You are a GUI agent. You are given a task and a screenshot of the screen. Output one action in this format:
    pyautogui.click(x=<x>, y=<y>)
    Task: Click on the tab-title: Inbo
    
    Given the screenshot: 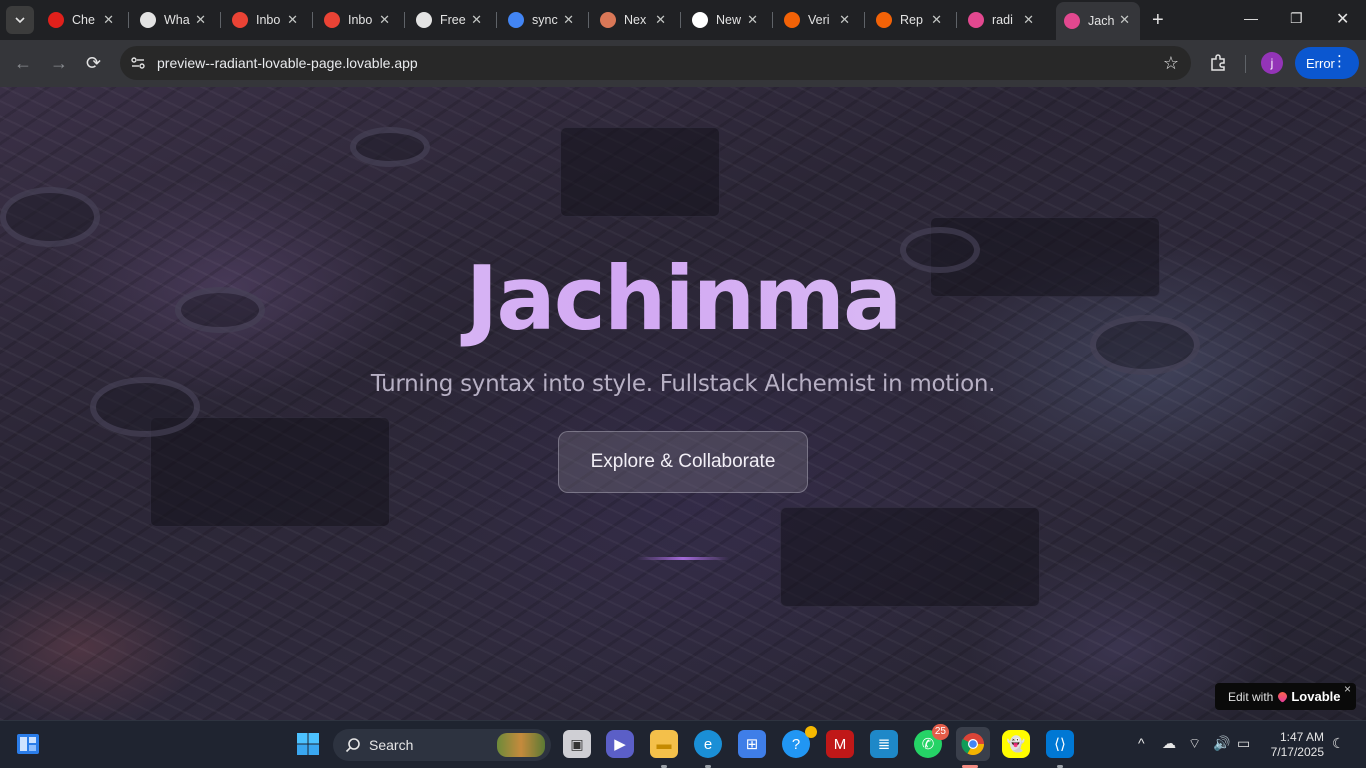 What is the action you would take?
    pyautogui.click(x=360, y=20)
    